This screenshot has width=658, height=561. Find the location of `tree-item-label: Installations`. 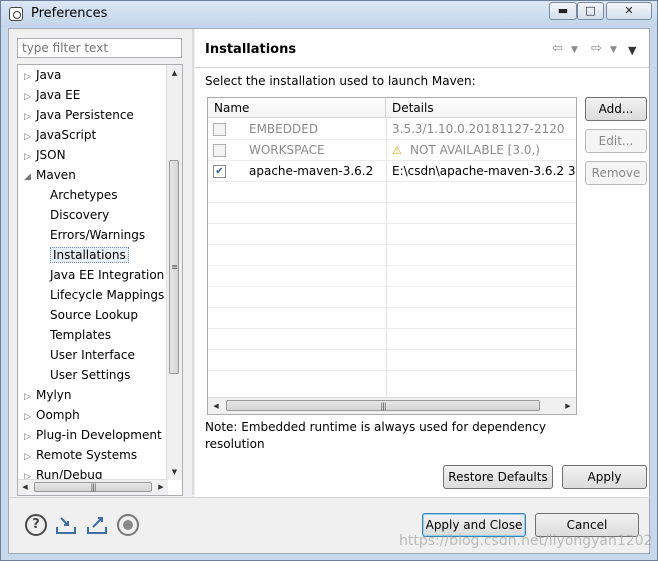

tree-item-label: Installations is located at coordinates (89, 255).